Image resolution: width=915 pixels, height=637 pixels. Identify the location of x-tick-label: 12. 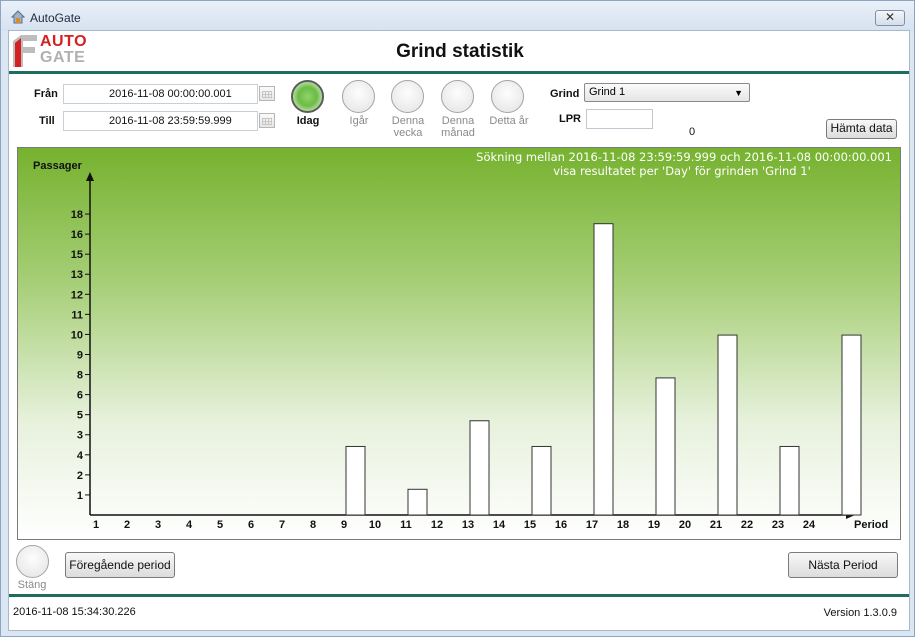
(437, 525).